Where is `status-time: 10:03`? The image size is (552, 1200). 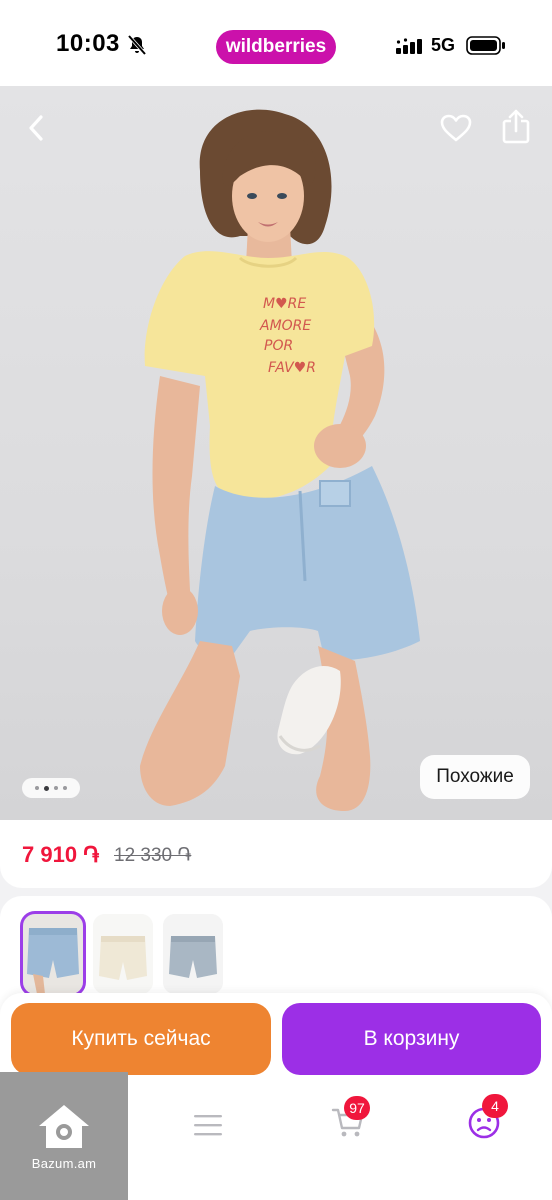
status-time: 10:03 is located at coordinates (88, 43).